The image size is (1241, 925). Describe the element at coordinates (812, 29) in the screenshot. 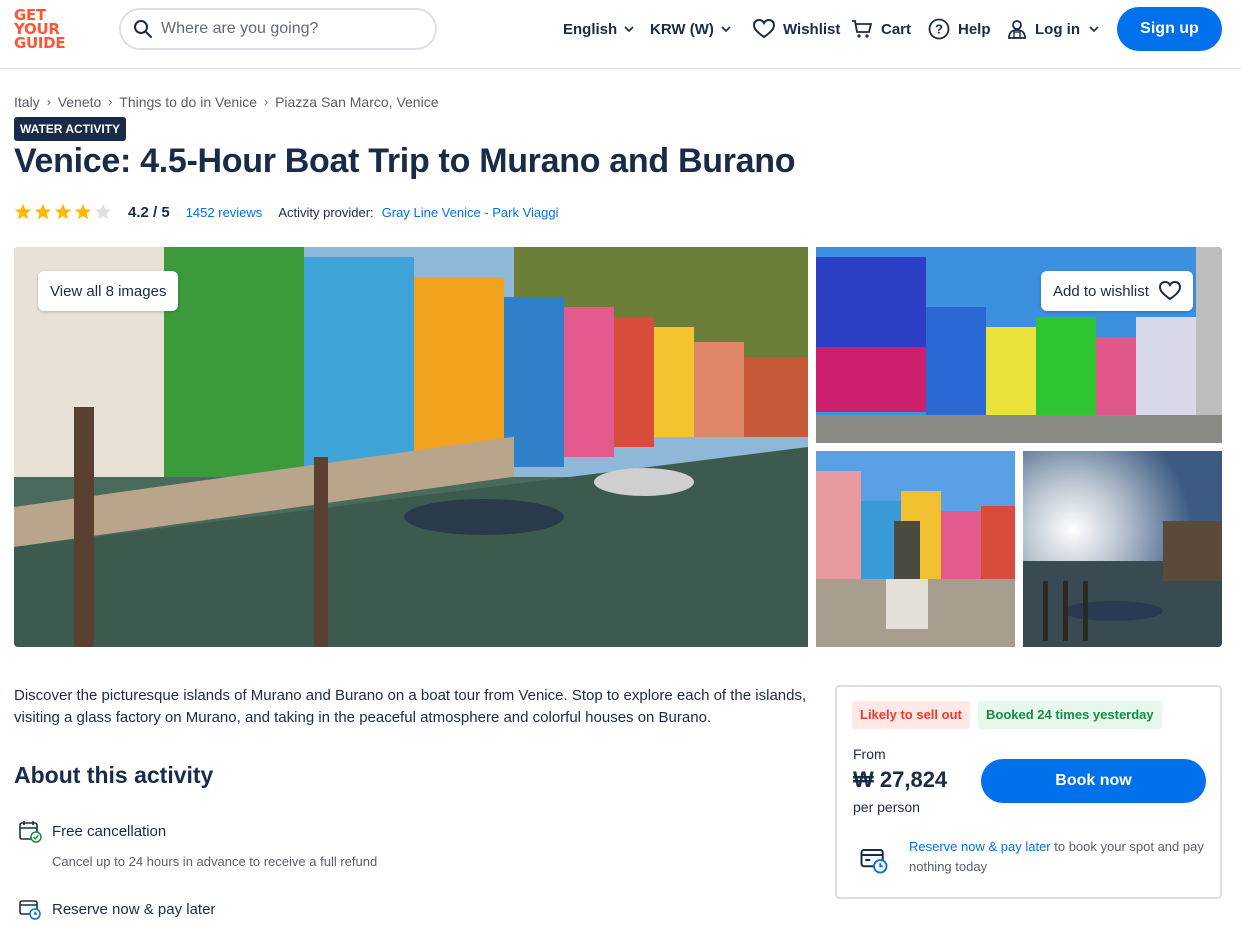

I see `wishlist-label: Wishlist` at that location.